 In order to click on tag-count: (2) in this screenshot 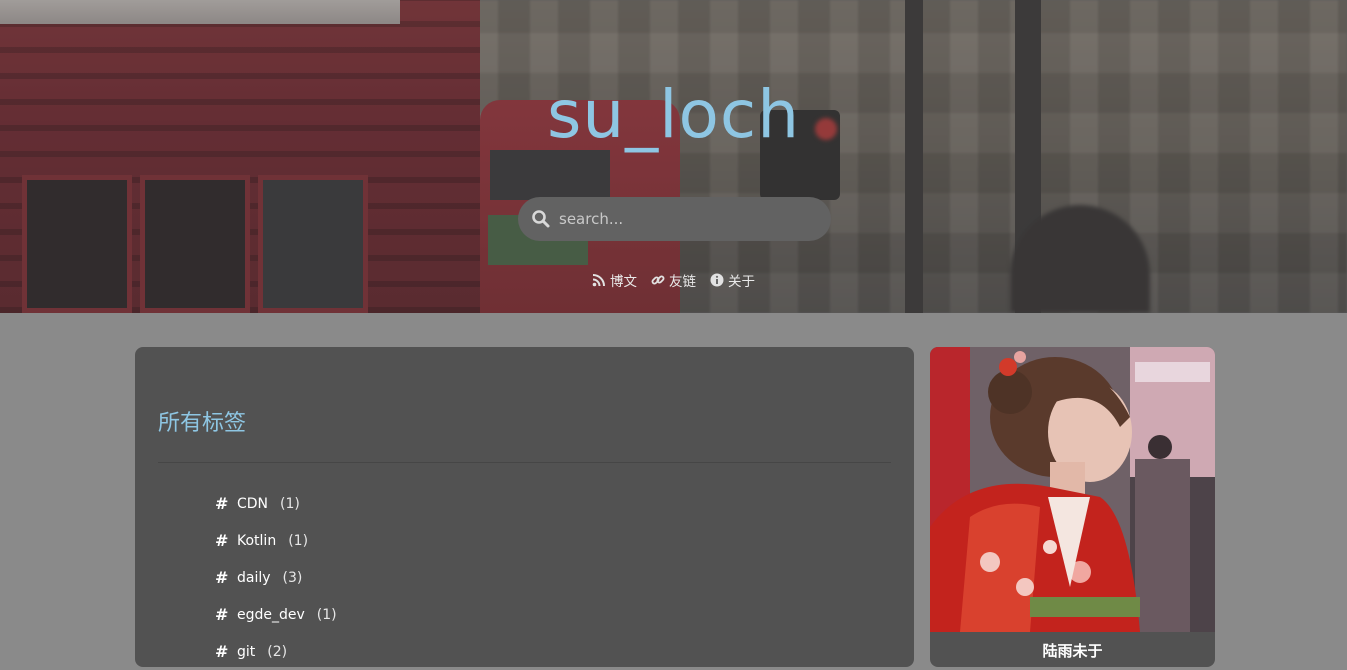, I will do `click(277, 651)`.